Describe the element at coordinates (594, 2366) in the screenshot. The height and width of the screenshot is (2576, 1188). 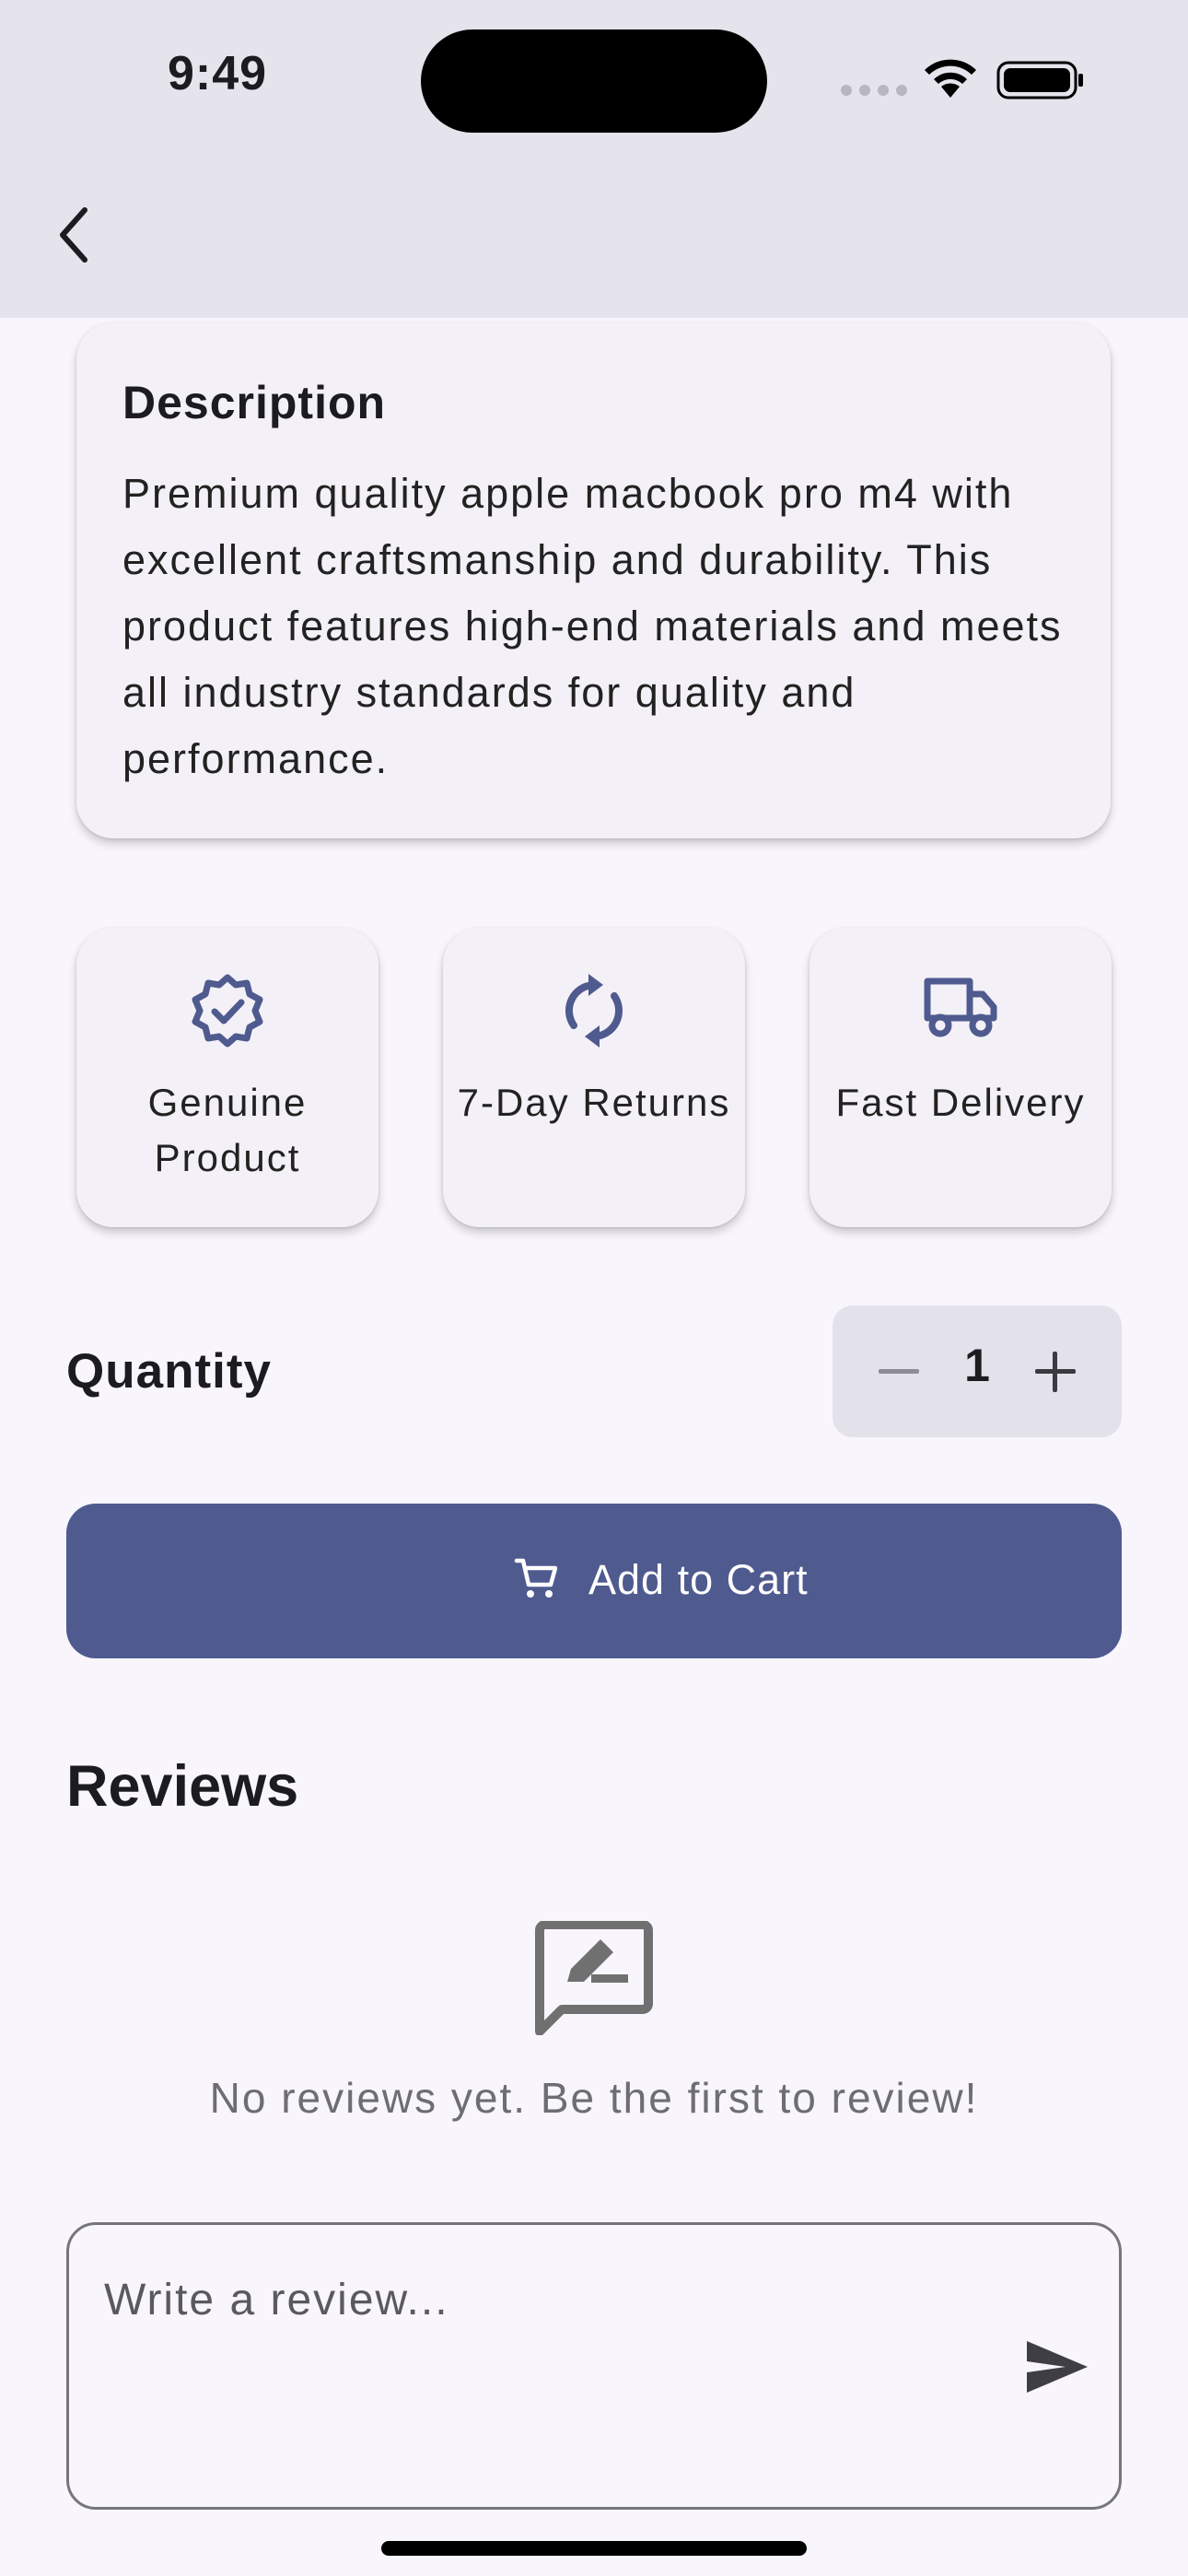
I see `review-input-box` at that location.